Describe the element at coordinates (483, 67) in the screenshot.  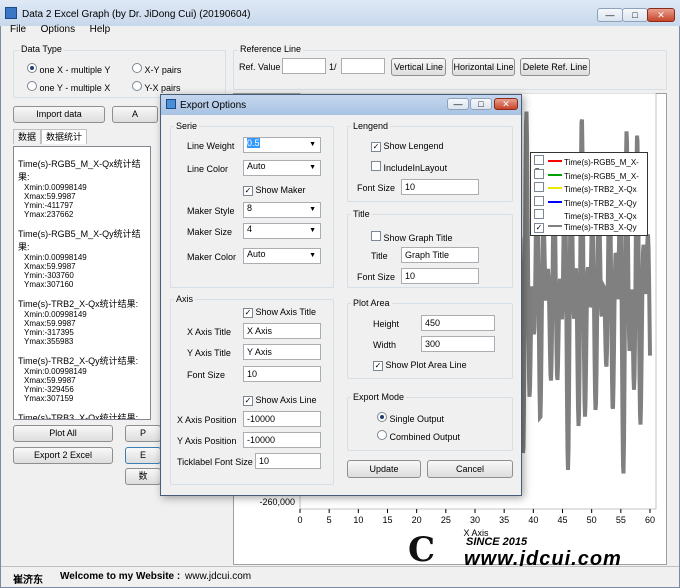
I see `horizontal-line-button: Horizontal Line` at that location.